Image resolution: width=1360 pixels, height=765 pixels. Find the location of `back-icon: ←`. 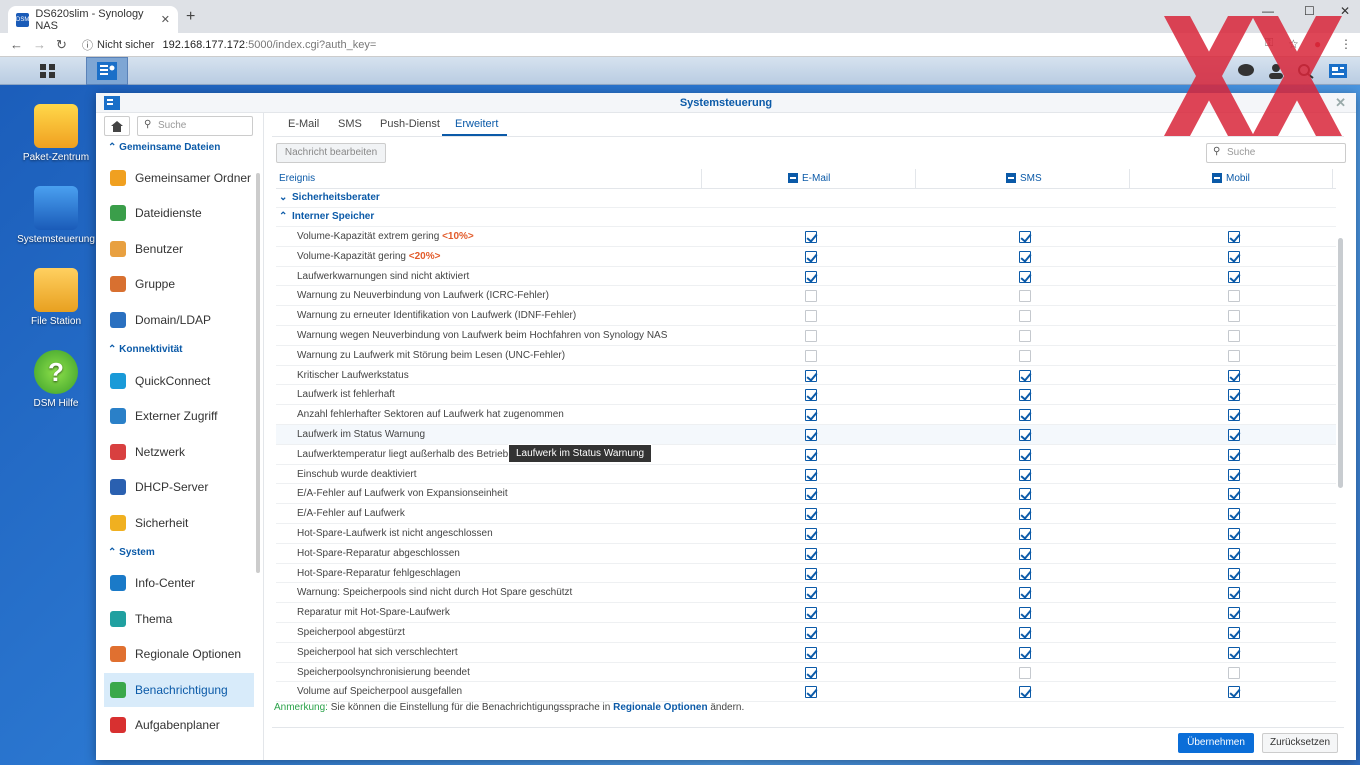

back-icon: ← is located at coordinates (16, 44).